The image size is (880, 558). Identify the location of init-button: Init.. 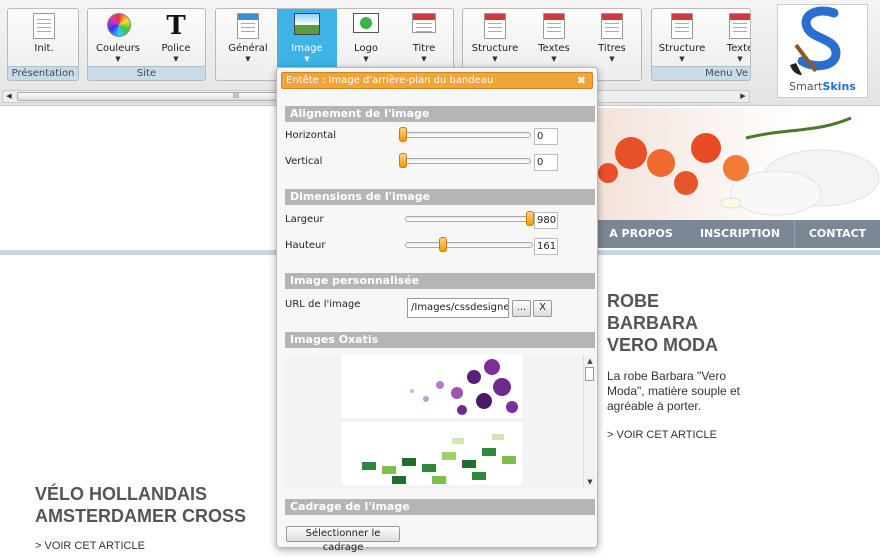
(44, 38).